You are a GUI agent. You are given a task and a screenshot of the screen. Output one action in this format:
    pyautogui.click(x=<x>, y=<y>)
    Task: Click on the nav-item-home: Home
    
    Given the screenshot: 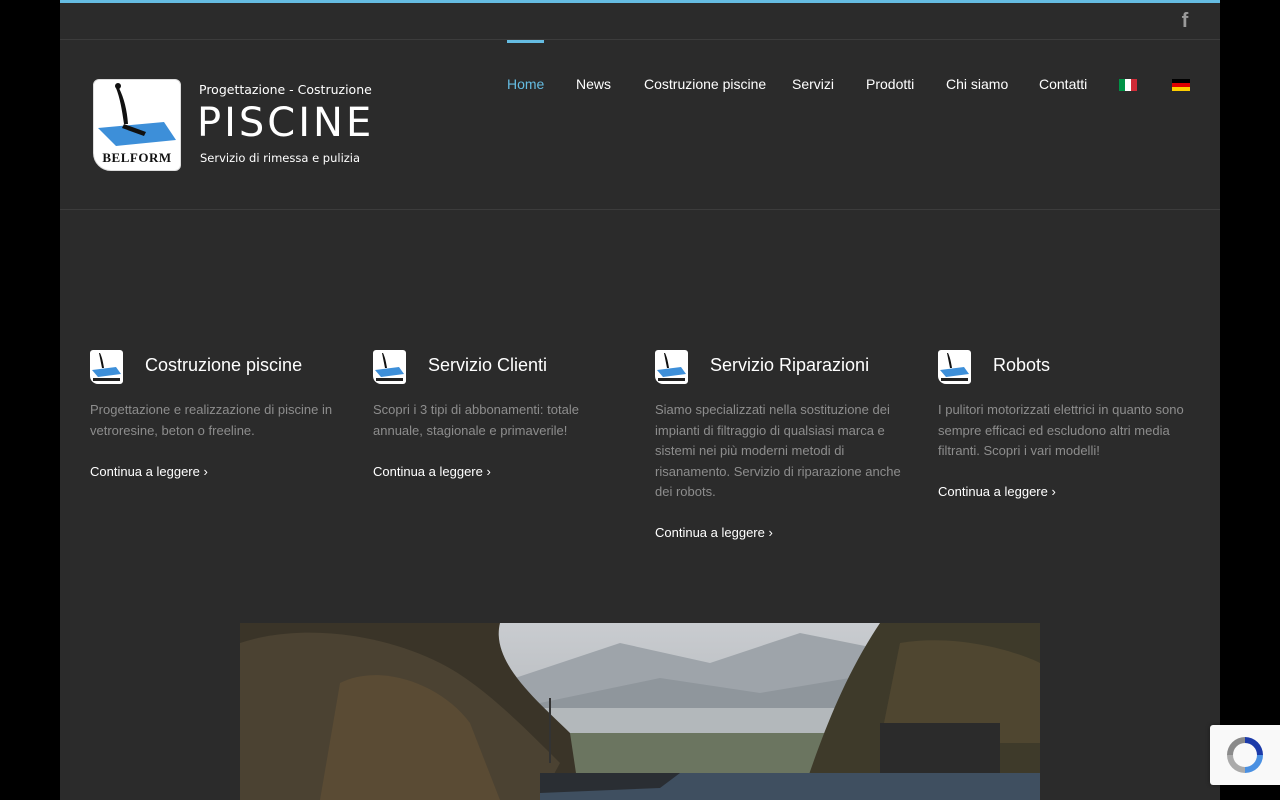 What is the action you would take?
    pyautogui.click(x=526, y=85)
    